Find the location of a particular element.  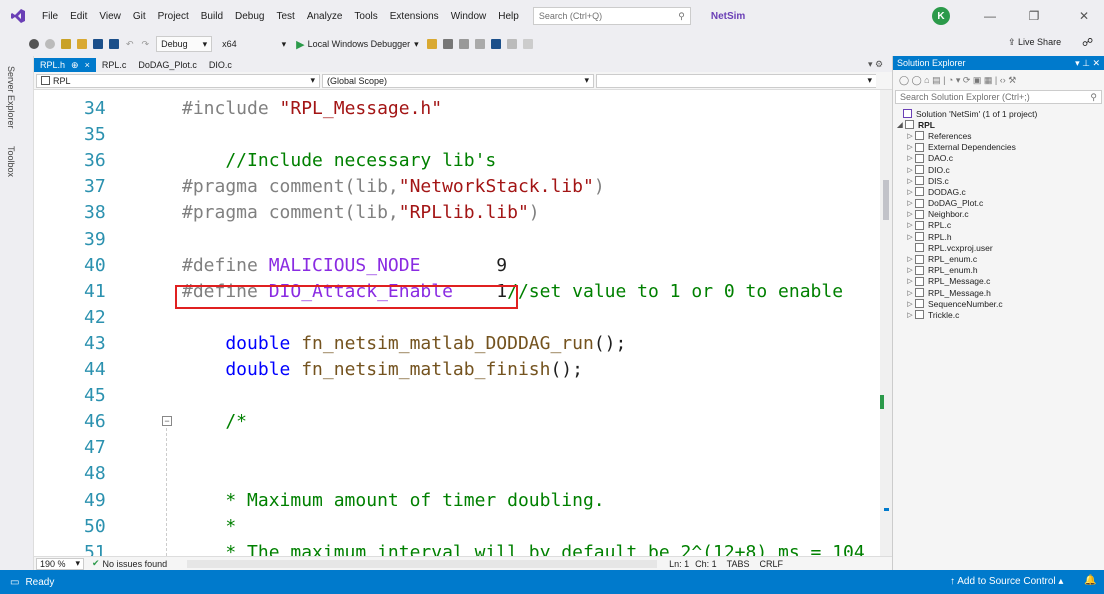

line-ending: CRLF is located at coordinates (771, 564).